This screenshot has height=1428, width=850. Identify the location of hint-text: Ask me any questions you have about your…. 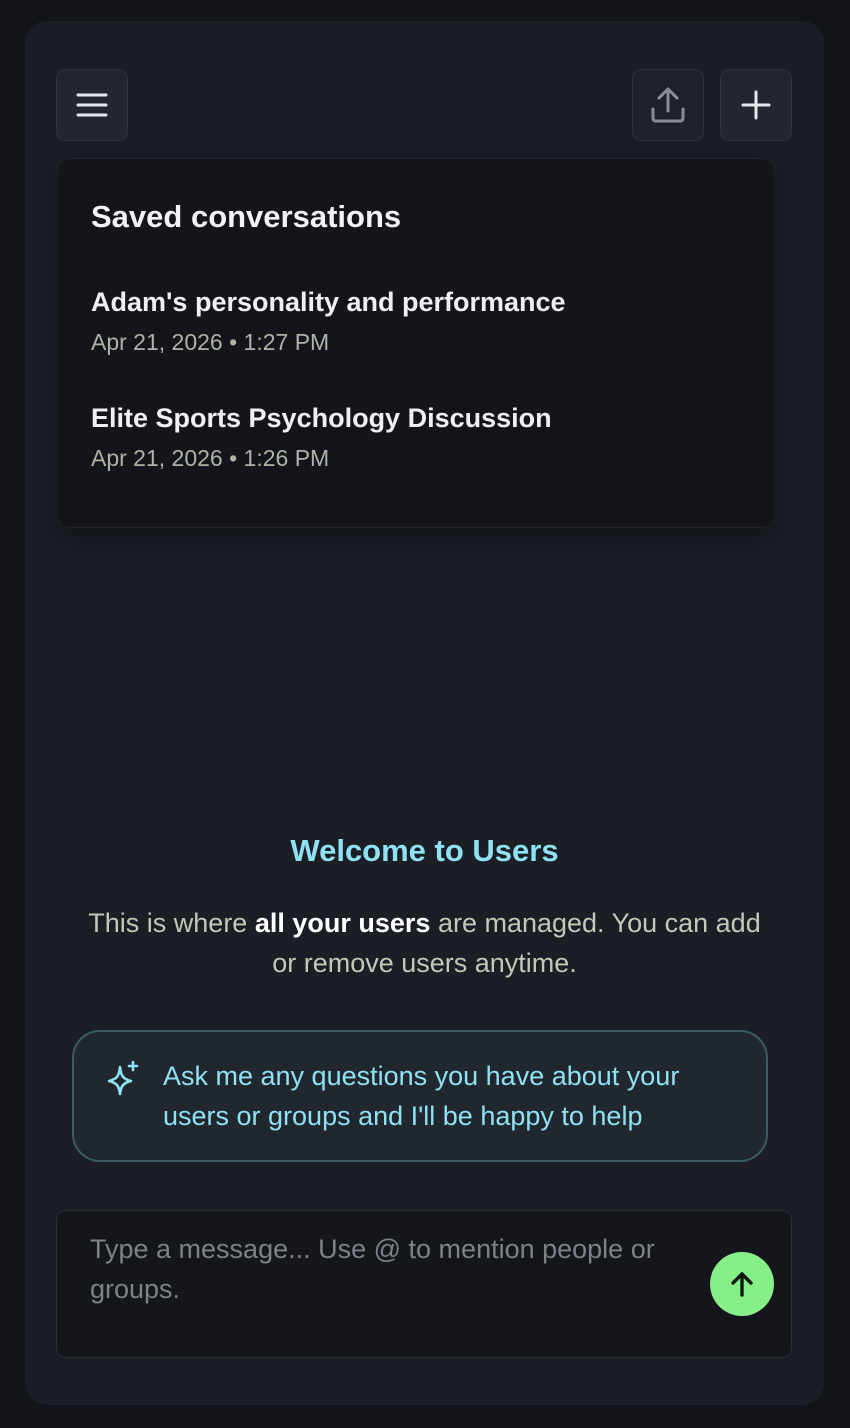
(421, 1096).